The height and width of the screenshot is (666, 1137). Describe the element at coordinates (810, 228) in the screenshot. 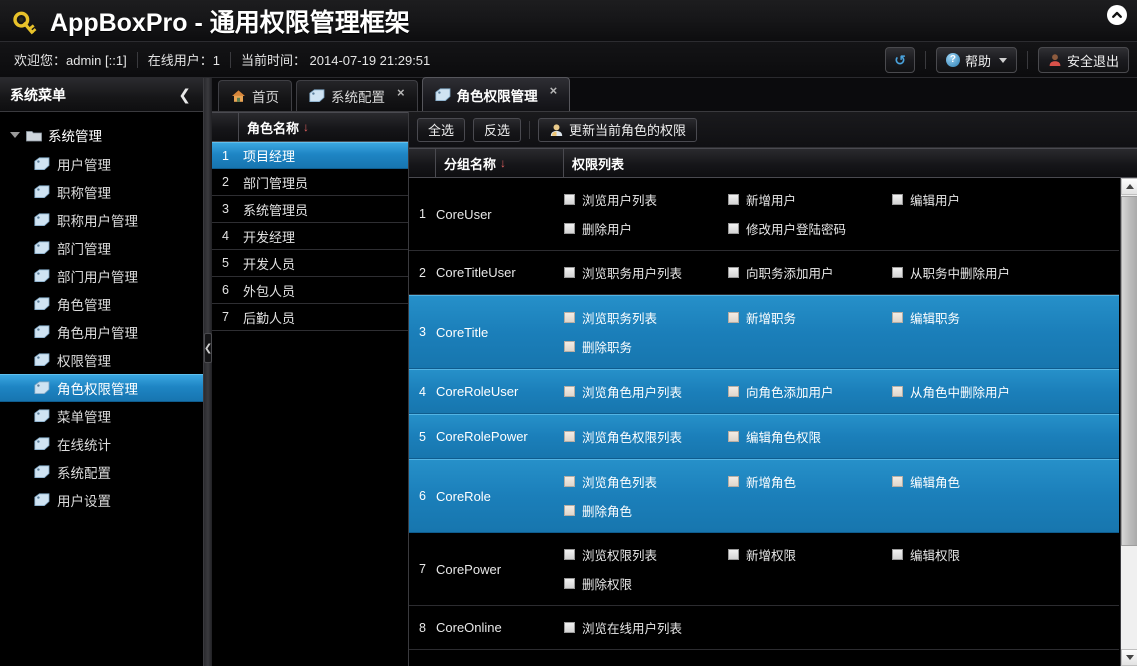

I see `permission-checkbox-item: 修改用户登陆密码` at that location.